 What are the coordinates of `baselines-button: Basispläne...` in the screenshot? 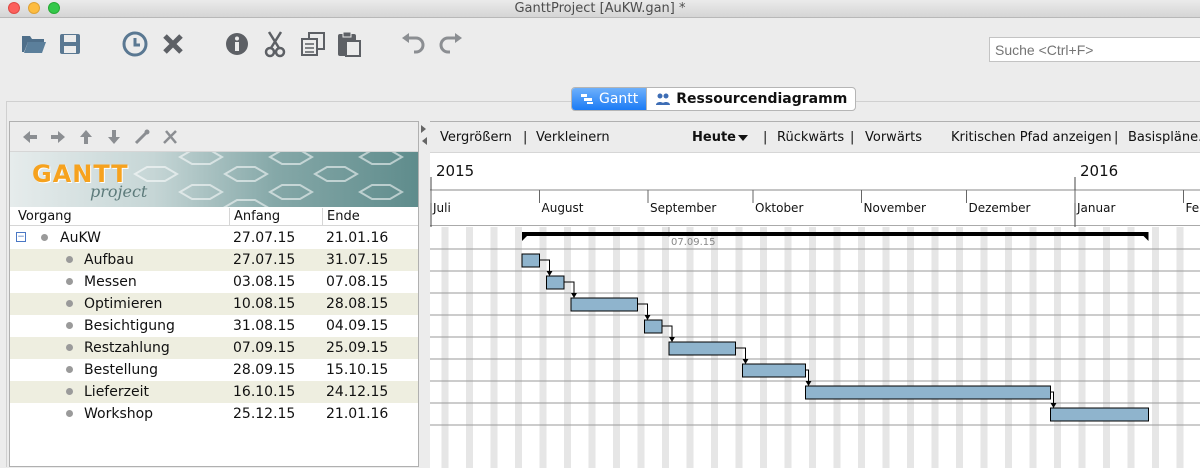 It's located at (1164, 137).